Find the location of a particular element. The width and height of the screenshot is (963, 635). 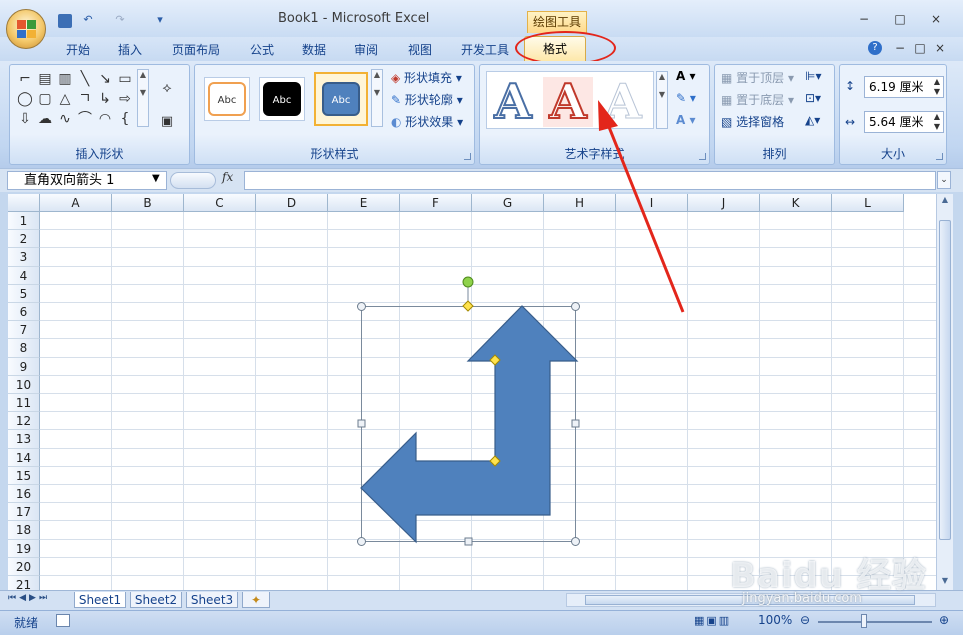

down-arrow-icon: ⇩ is located at coordinates (25, 119).